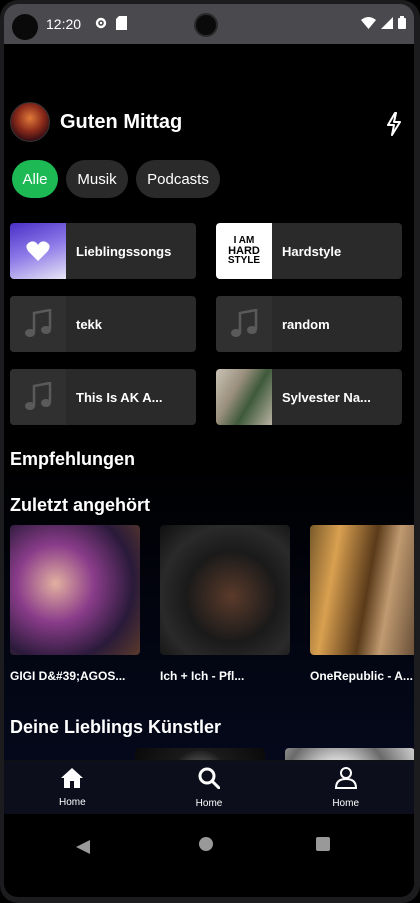  I want to click on home-header: Guten Mittag, so click(96, 122).